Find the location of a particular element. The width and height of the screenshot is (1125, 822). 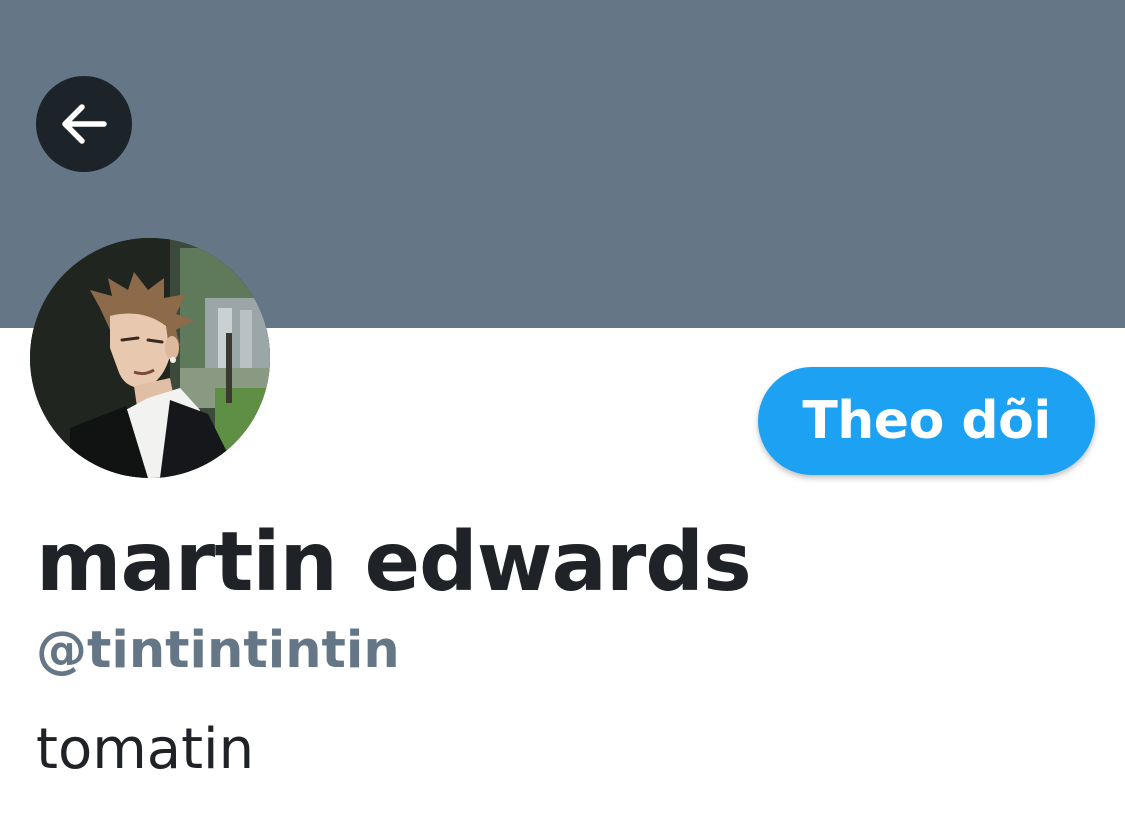

profile-bio: tomatin is located at coordinates (145, 749).